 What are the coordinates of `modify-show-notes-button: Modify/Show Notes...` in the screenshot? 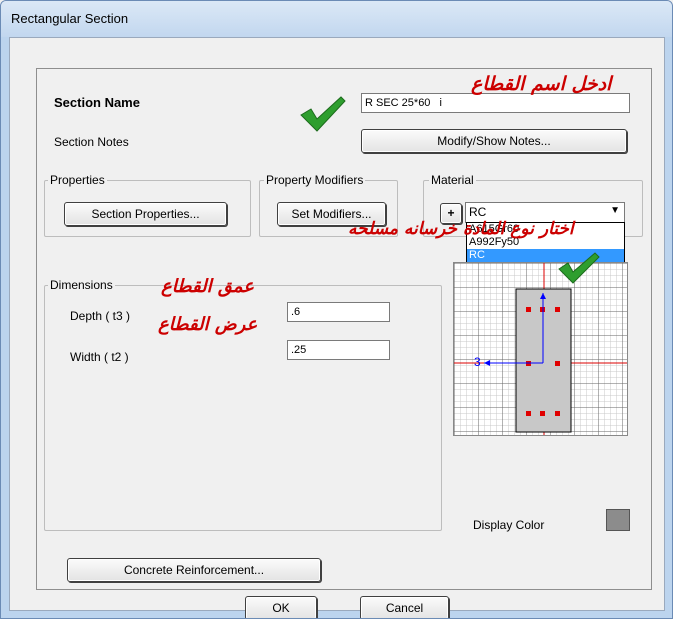 It's located at (494, 141).